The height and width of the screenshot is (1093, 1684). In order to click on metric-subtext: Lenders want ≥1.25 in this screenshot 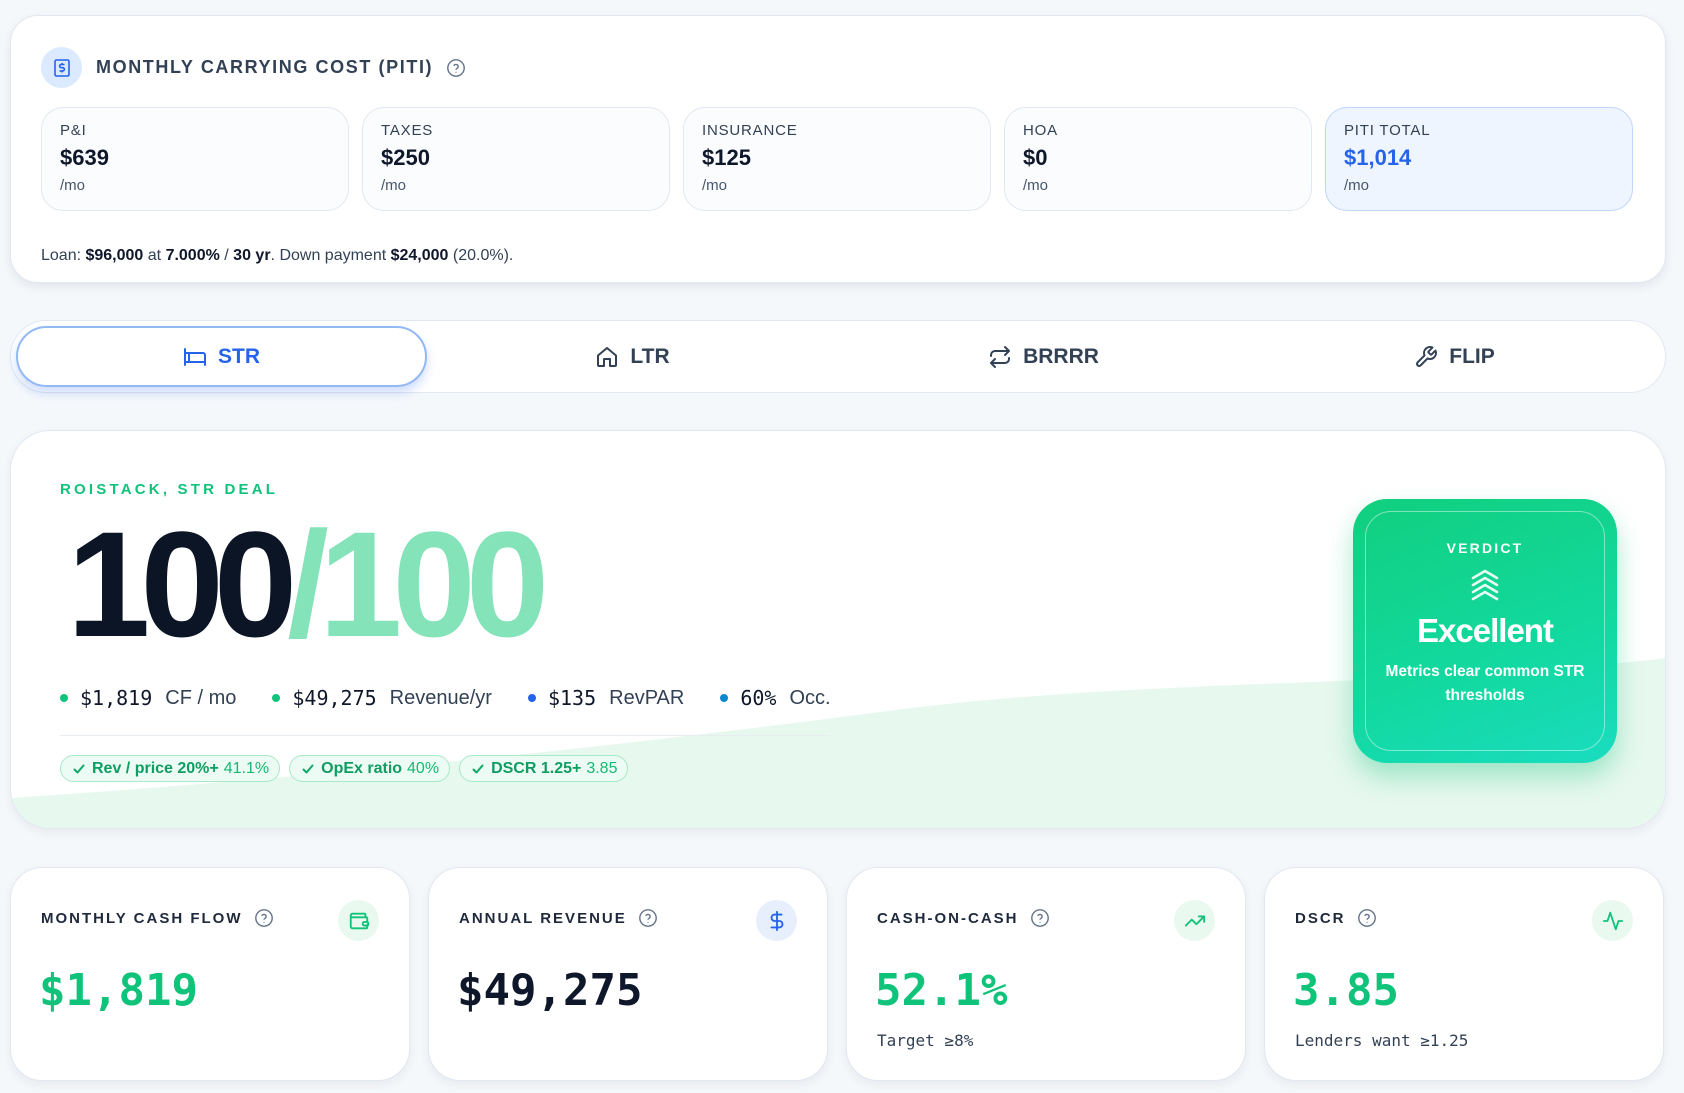, I will do `click(1382, 1040)`.